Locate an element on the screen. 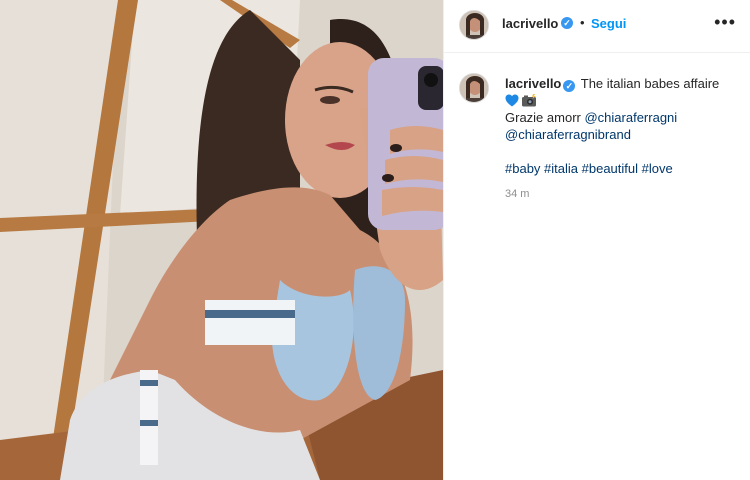 The height and width of the screenshot is (480, 750). username: lacrivello is located at coordinates (530, 23).